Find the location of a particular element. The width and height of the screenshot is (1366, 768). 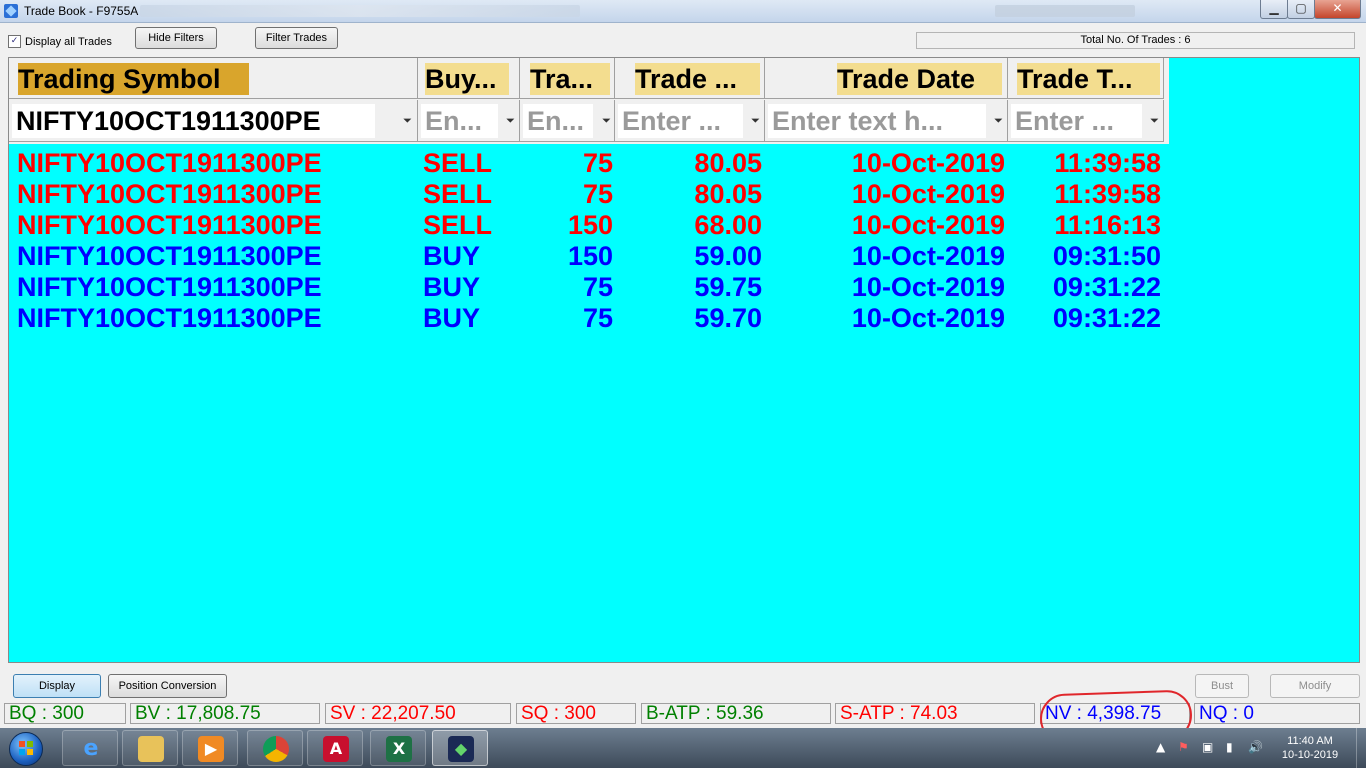

title-blurred-region is located at coordinates (360, 11).